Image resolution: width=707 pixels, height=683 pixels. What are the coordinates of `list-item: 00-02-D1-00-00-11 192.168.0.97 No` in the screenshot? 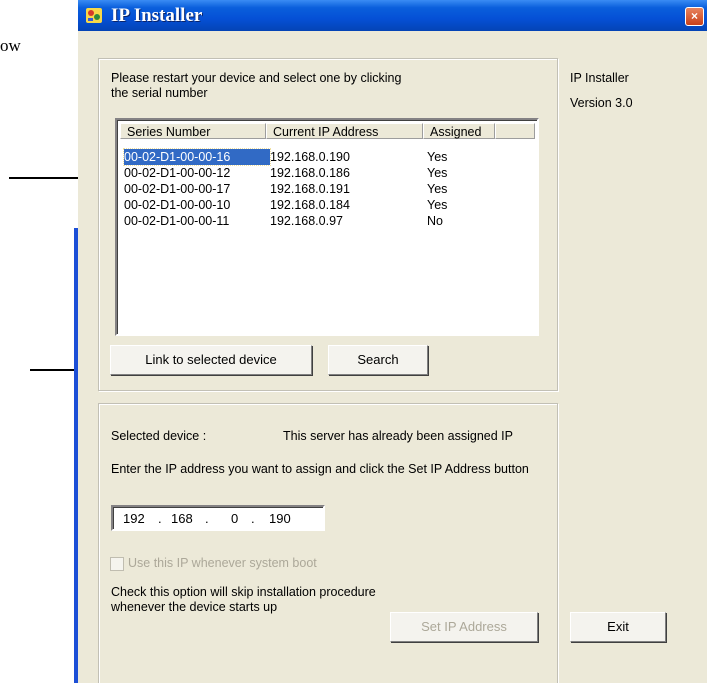 It's located at (305, 221).